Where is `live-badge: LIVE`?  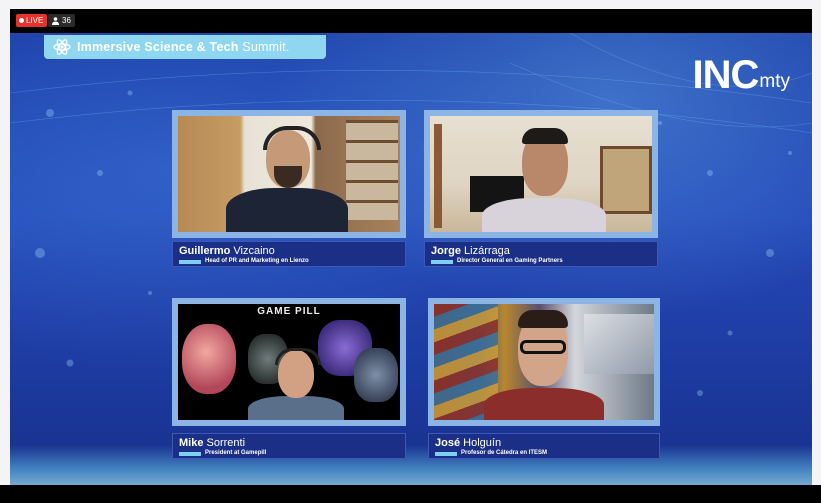 live-badge: LIVE is located at coordinates (32, 20).